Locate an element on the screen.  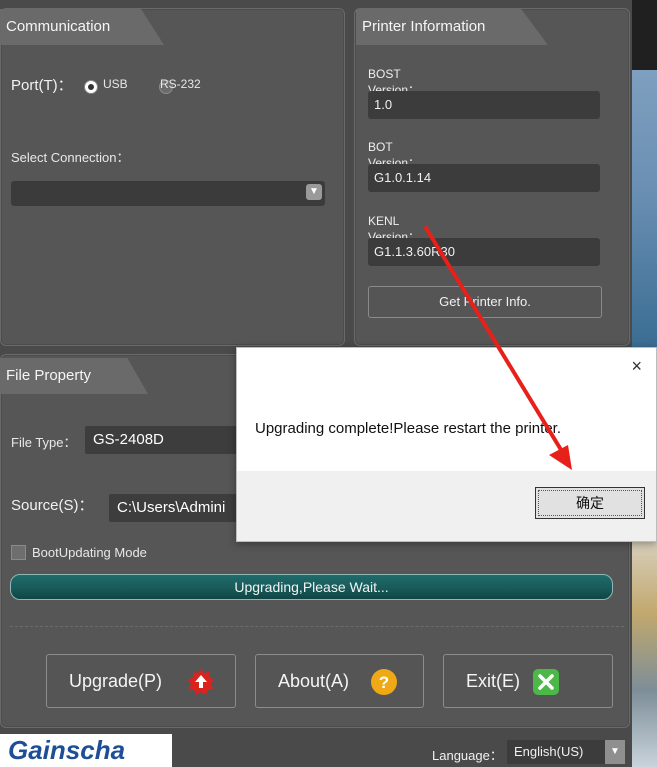
dialog-footer: 确定 is located at coordinates (446, 506).